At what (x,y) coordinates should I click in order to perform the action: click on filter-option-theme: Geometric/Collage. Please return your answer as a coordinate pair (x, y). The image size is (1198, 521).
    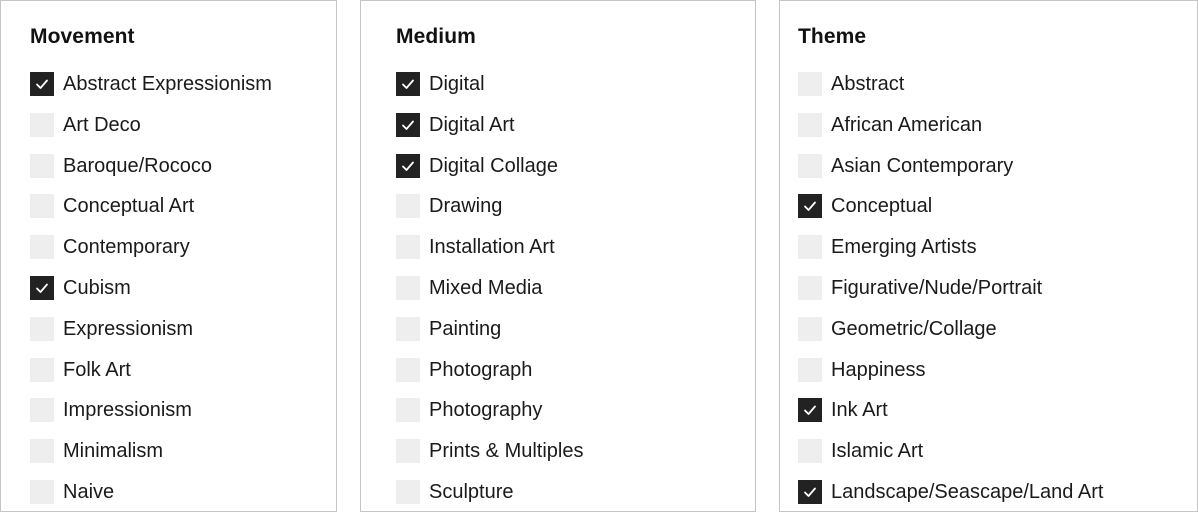
    Looking at the image, I should click on (950, 337).